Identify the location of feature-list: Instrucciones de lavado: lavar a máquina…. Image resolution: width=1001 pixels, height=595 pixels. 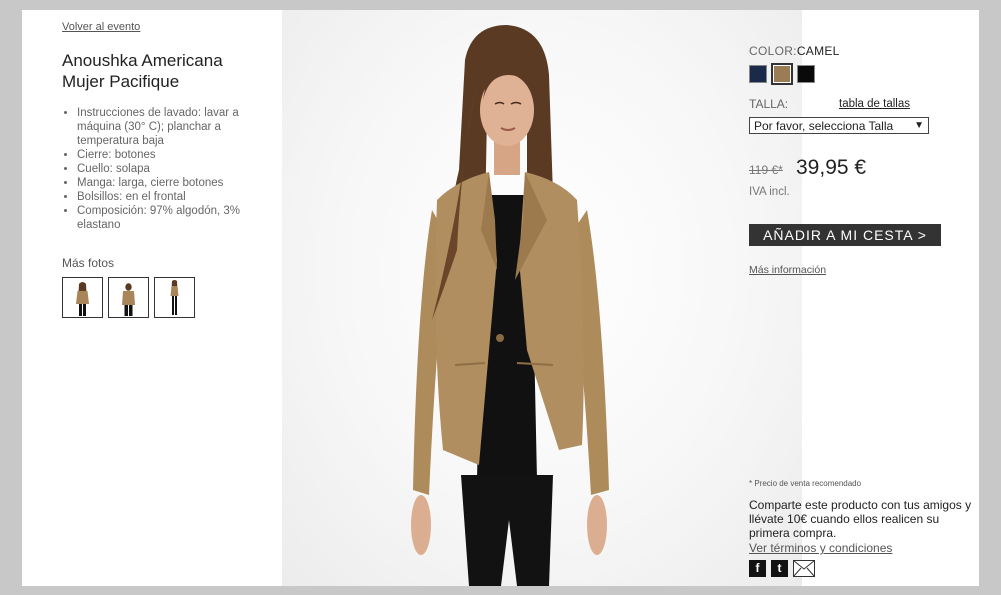
(169, 169).